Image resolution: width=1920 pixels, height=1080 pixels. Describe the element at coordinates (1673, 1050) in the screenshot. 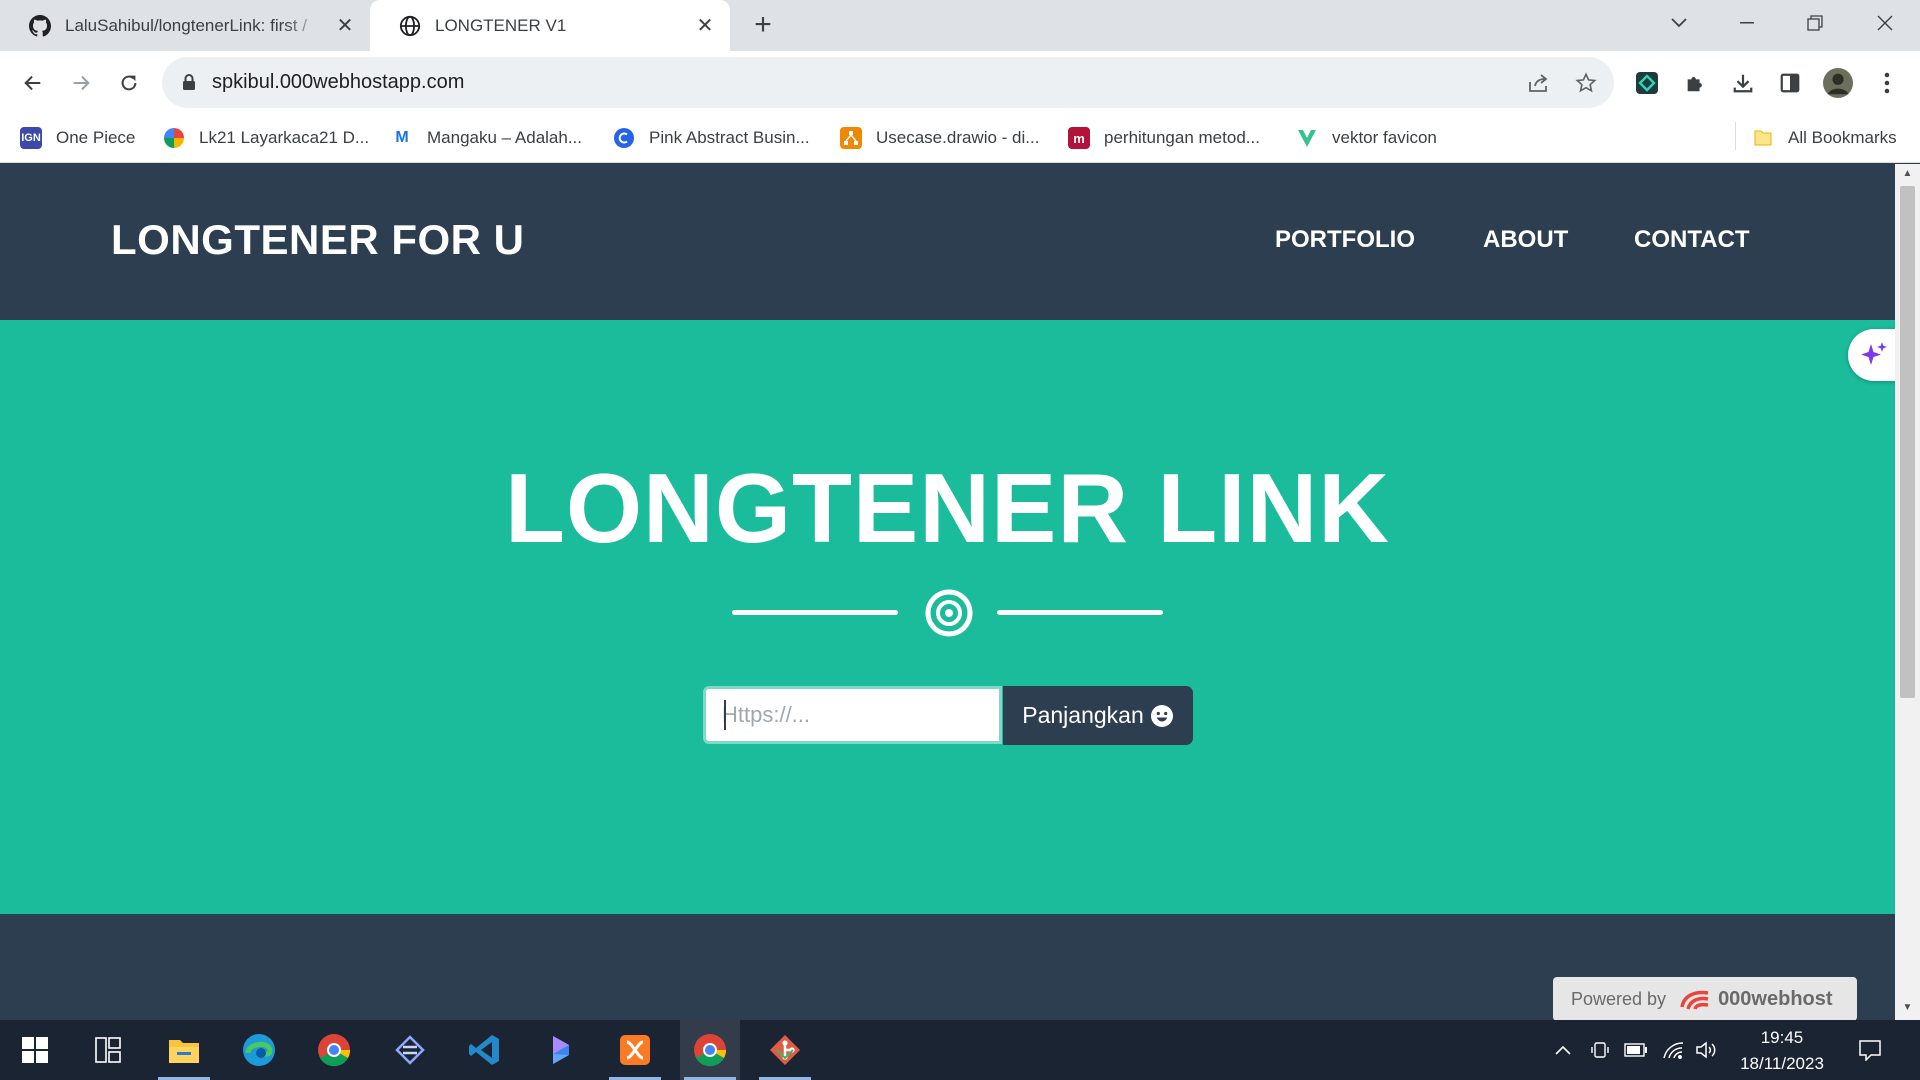

I see `wifi-icon` at that location.